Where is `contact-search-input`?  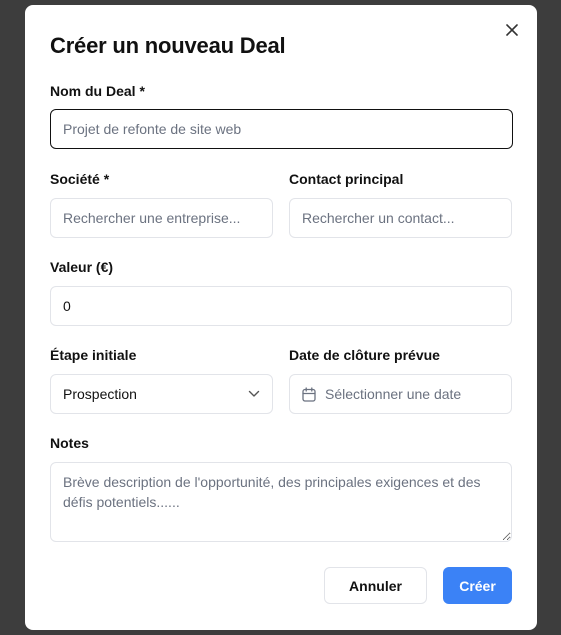
contact-search-input is located at coordinates (400, 218).